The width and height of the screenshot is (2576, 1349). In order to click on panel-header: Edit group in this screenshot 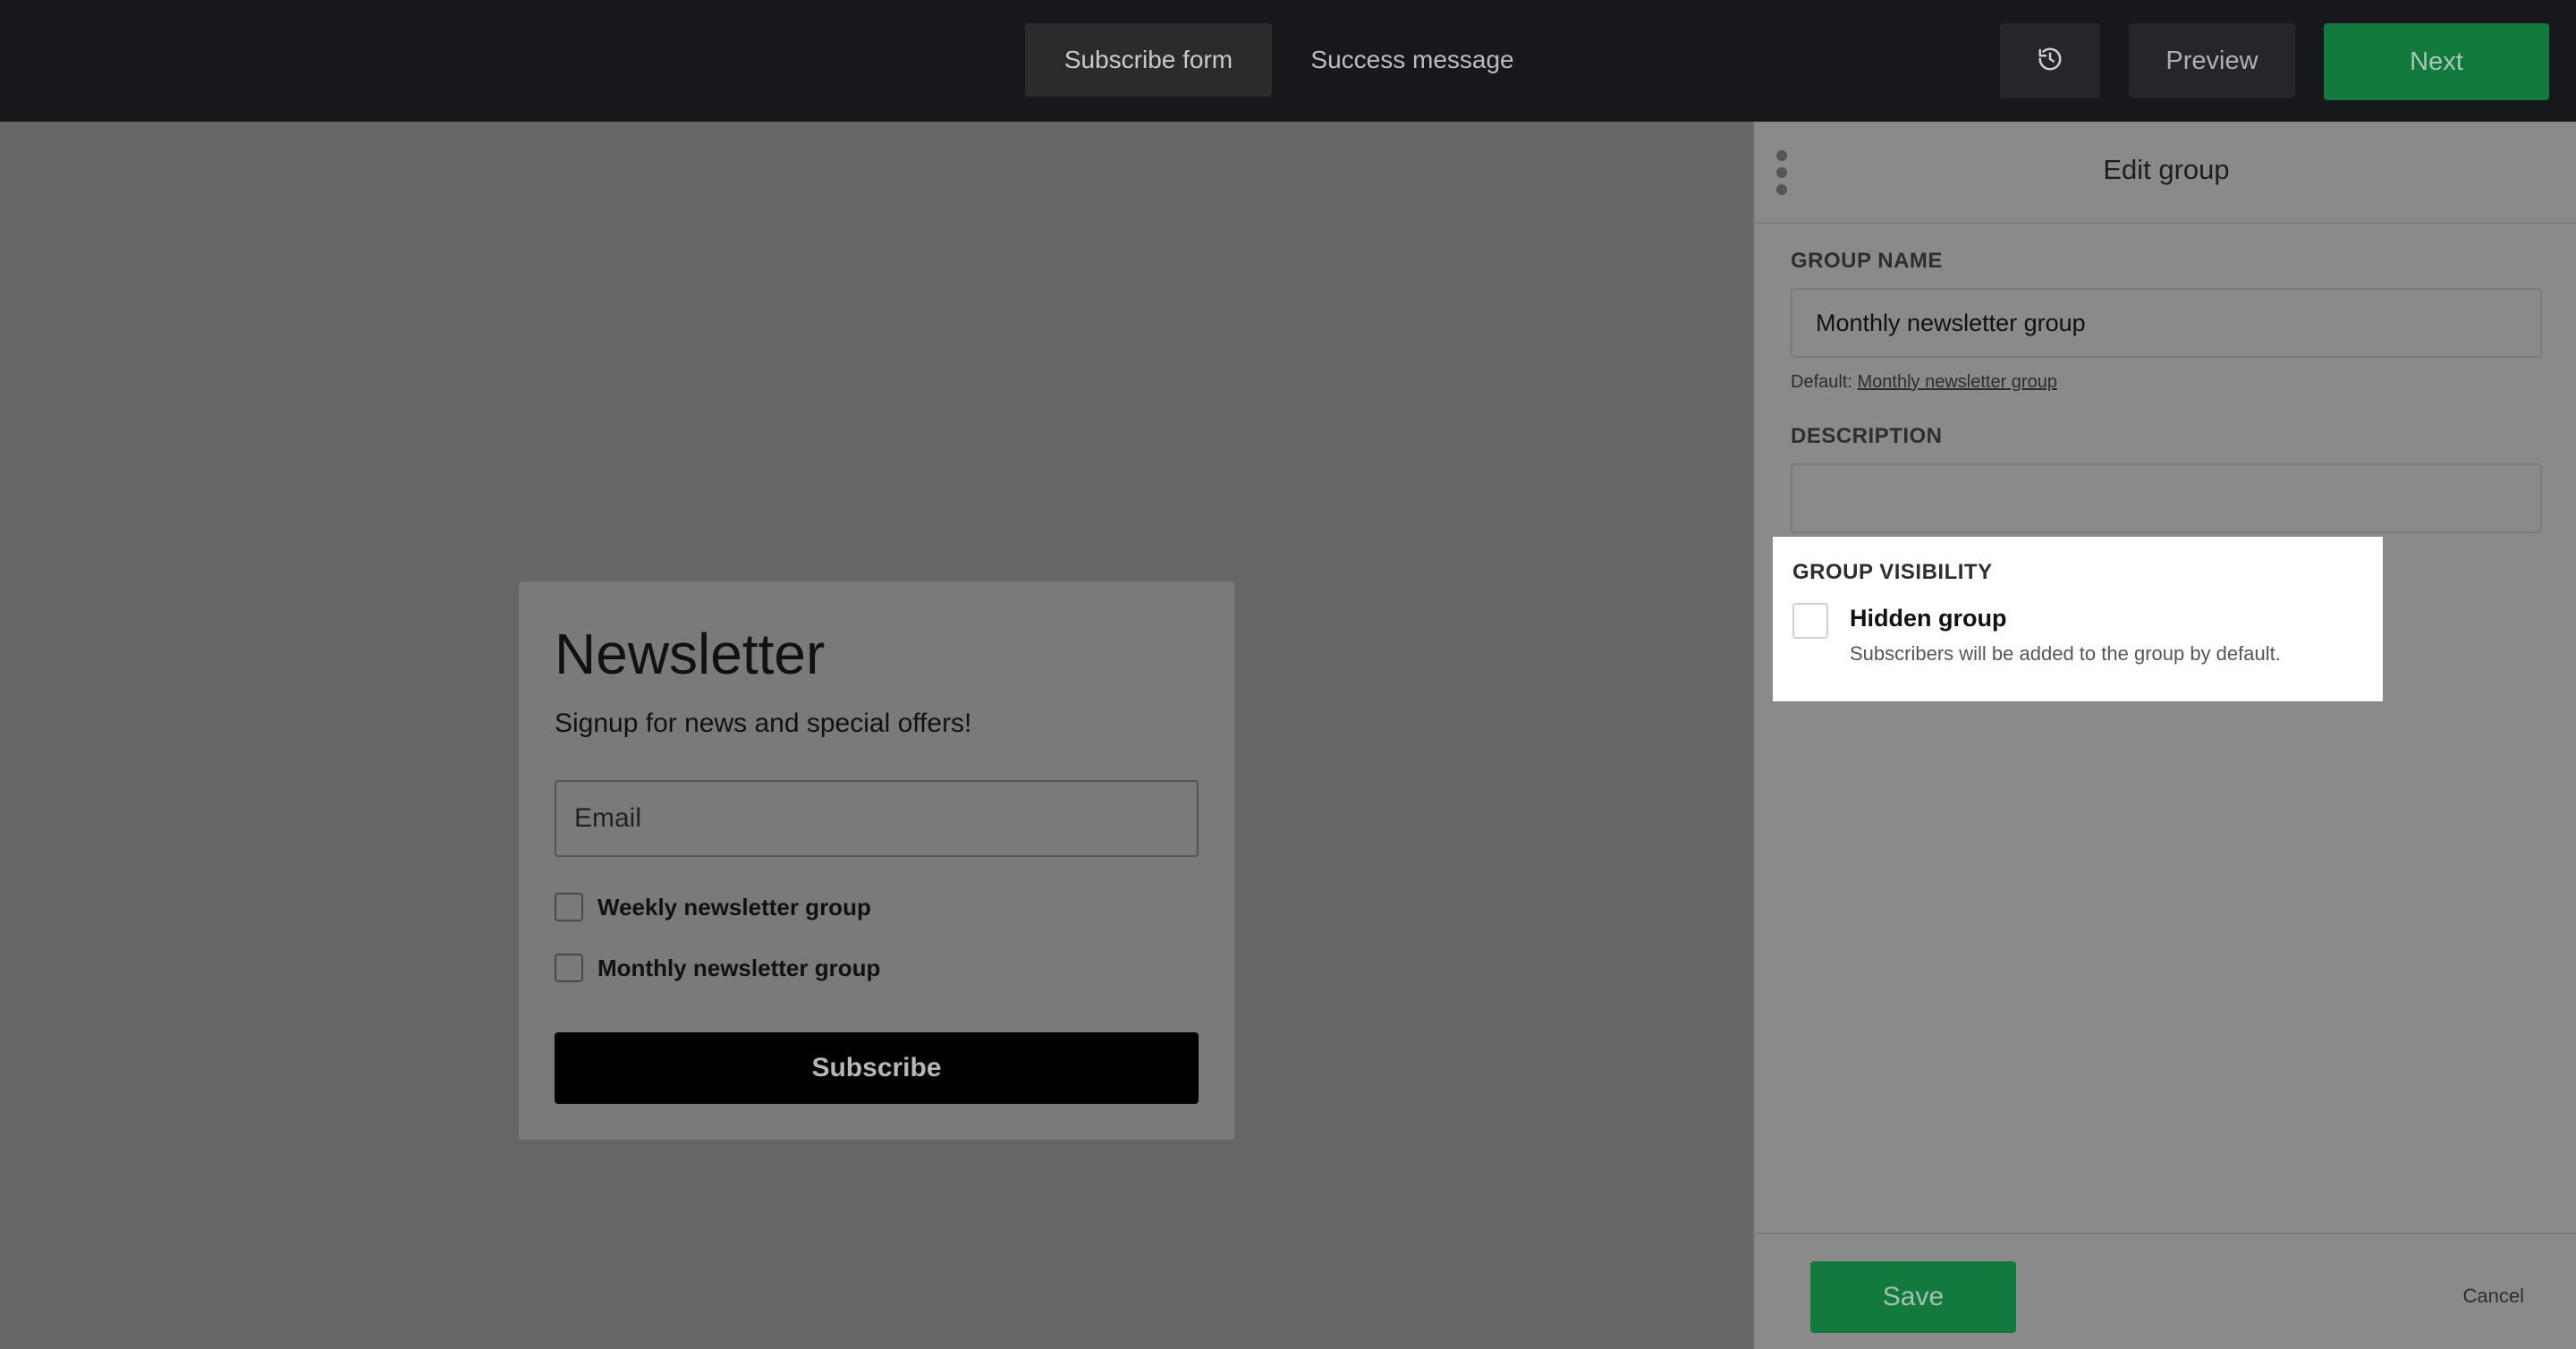, I will do `click(2165, 173)`.